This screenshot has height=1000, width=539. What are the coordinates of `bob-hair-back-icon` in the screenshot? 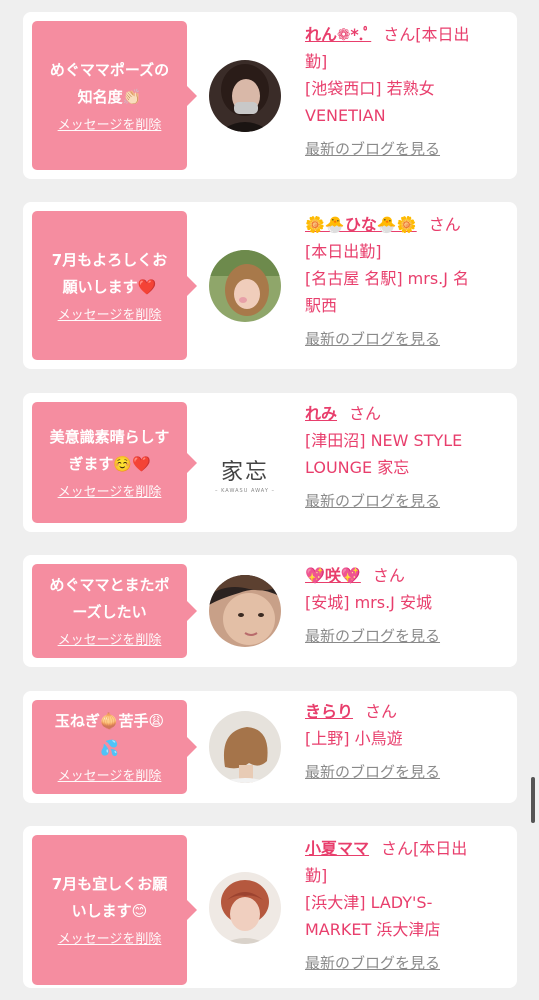 It's located at (245, 747).